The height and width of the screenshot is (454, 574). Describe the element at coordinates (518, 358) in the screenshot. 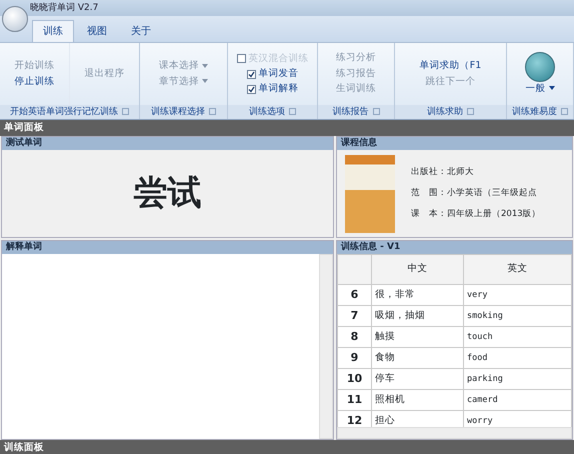

I see `table-cell: food` at that location.